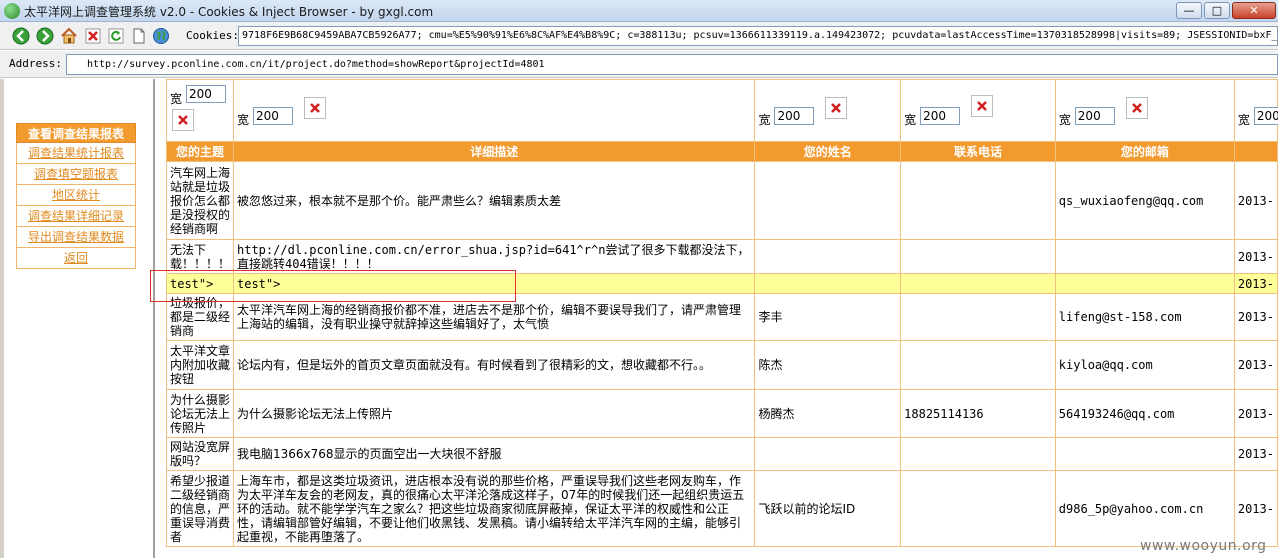 The image size is (1278, 558). What do you see at coordinates (1254, 10) in the screenshot?
I see `close-button: ✕` at bounding box center [1254, 10].